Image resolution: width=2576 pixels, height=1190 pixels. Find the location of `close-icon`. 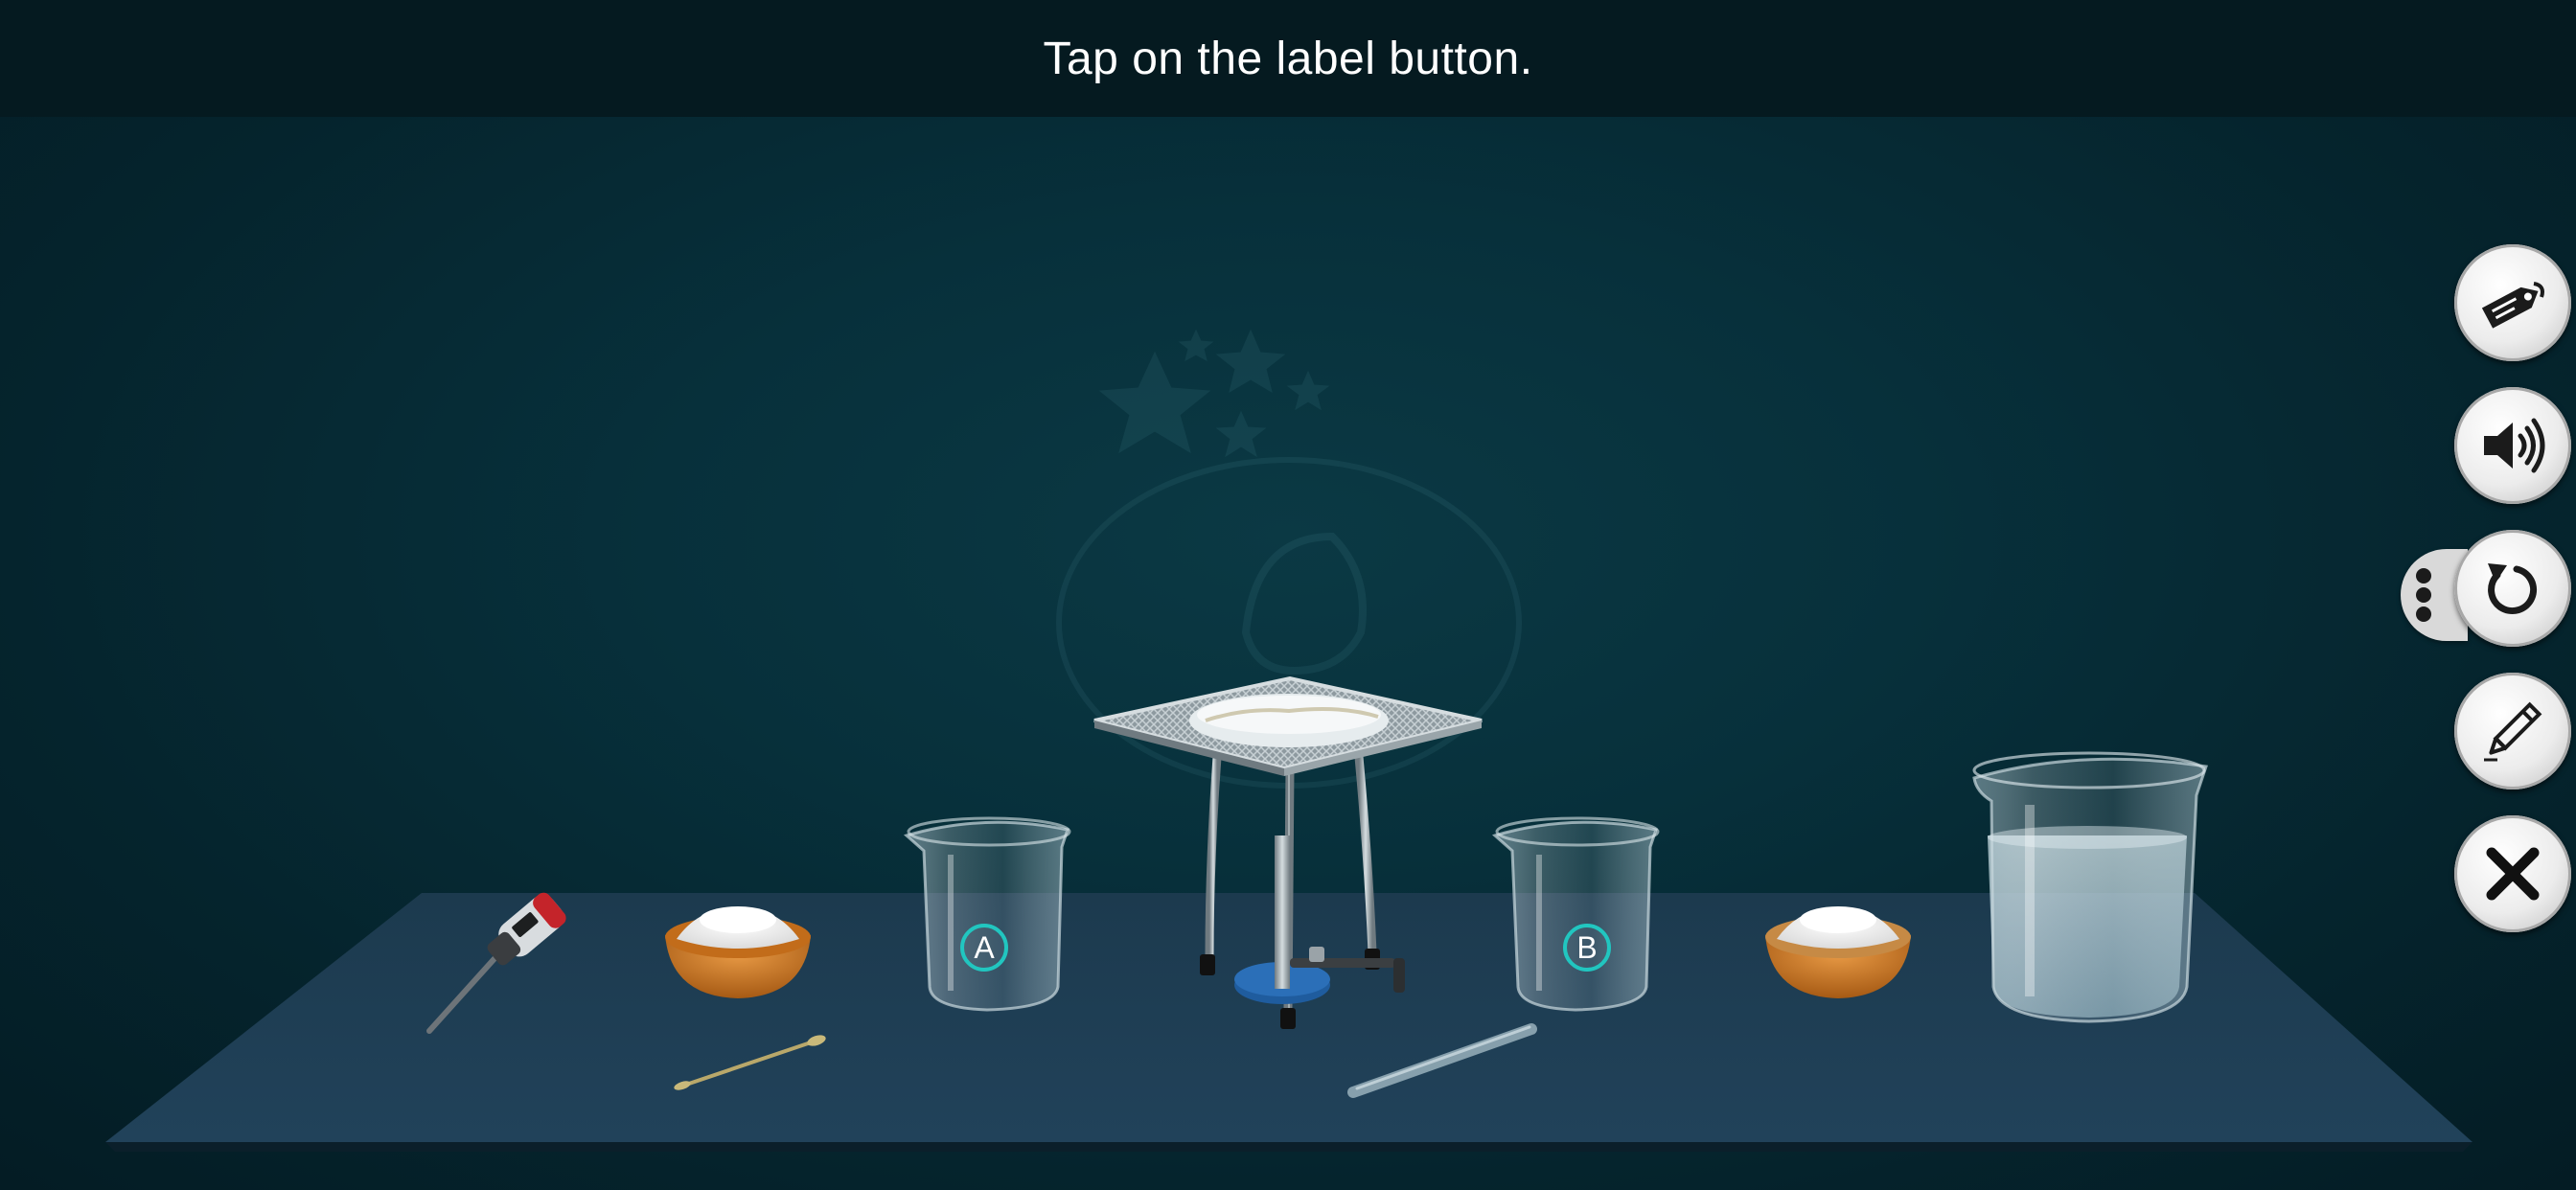

close-icon is located at coordinates (2513, 874).